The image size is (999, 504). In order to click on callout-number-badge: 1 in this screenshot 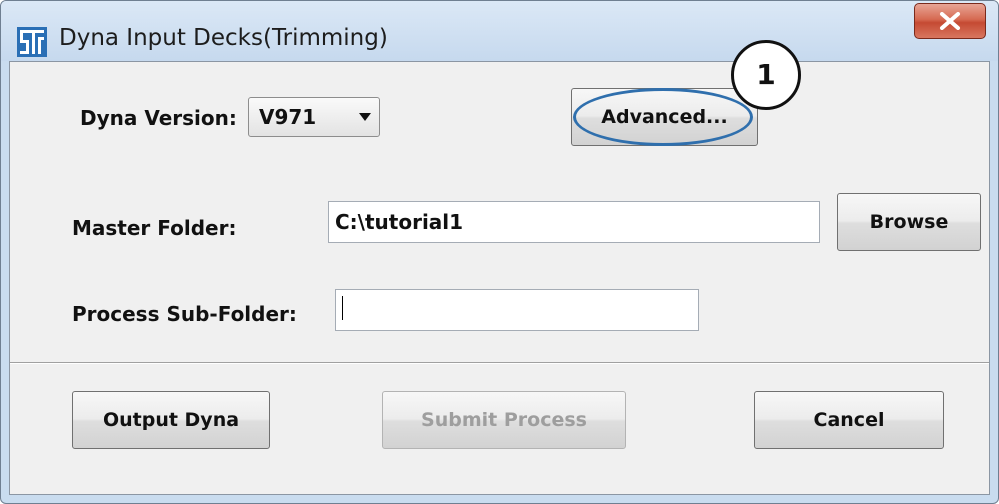, I will do `click(766, 75)`.